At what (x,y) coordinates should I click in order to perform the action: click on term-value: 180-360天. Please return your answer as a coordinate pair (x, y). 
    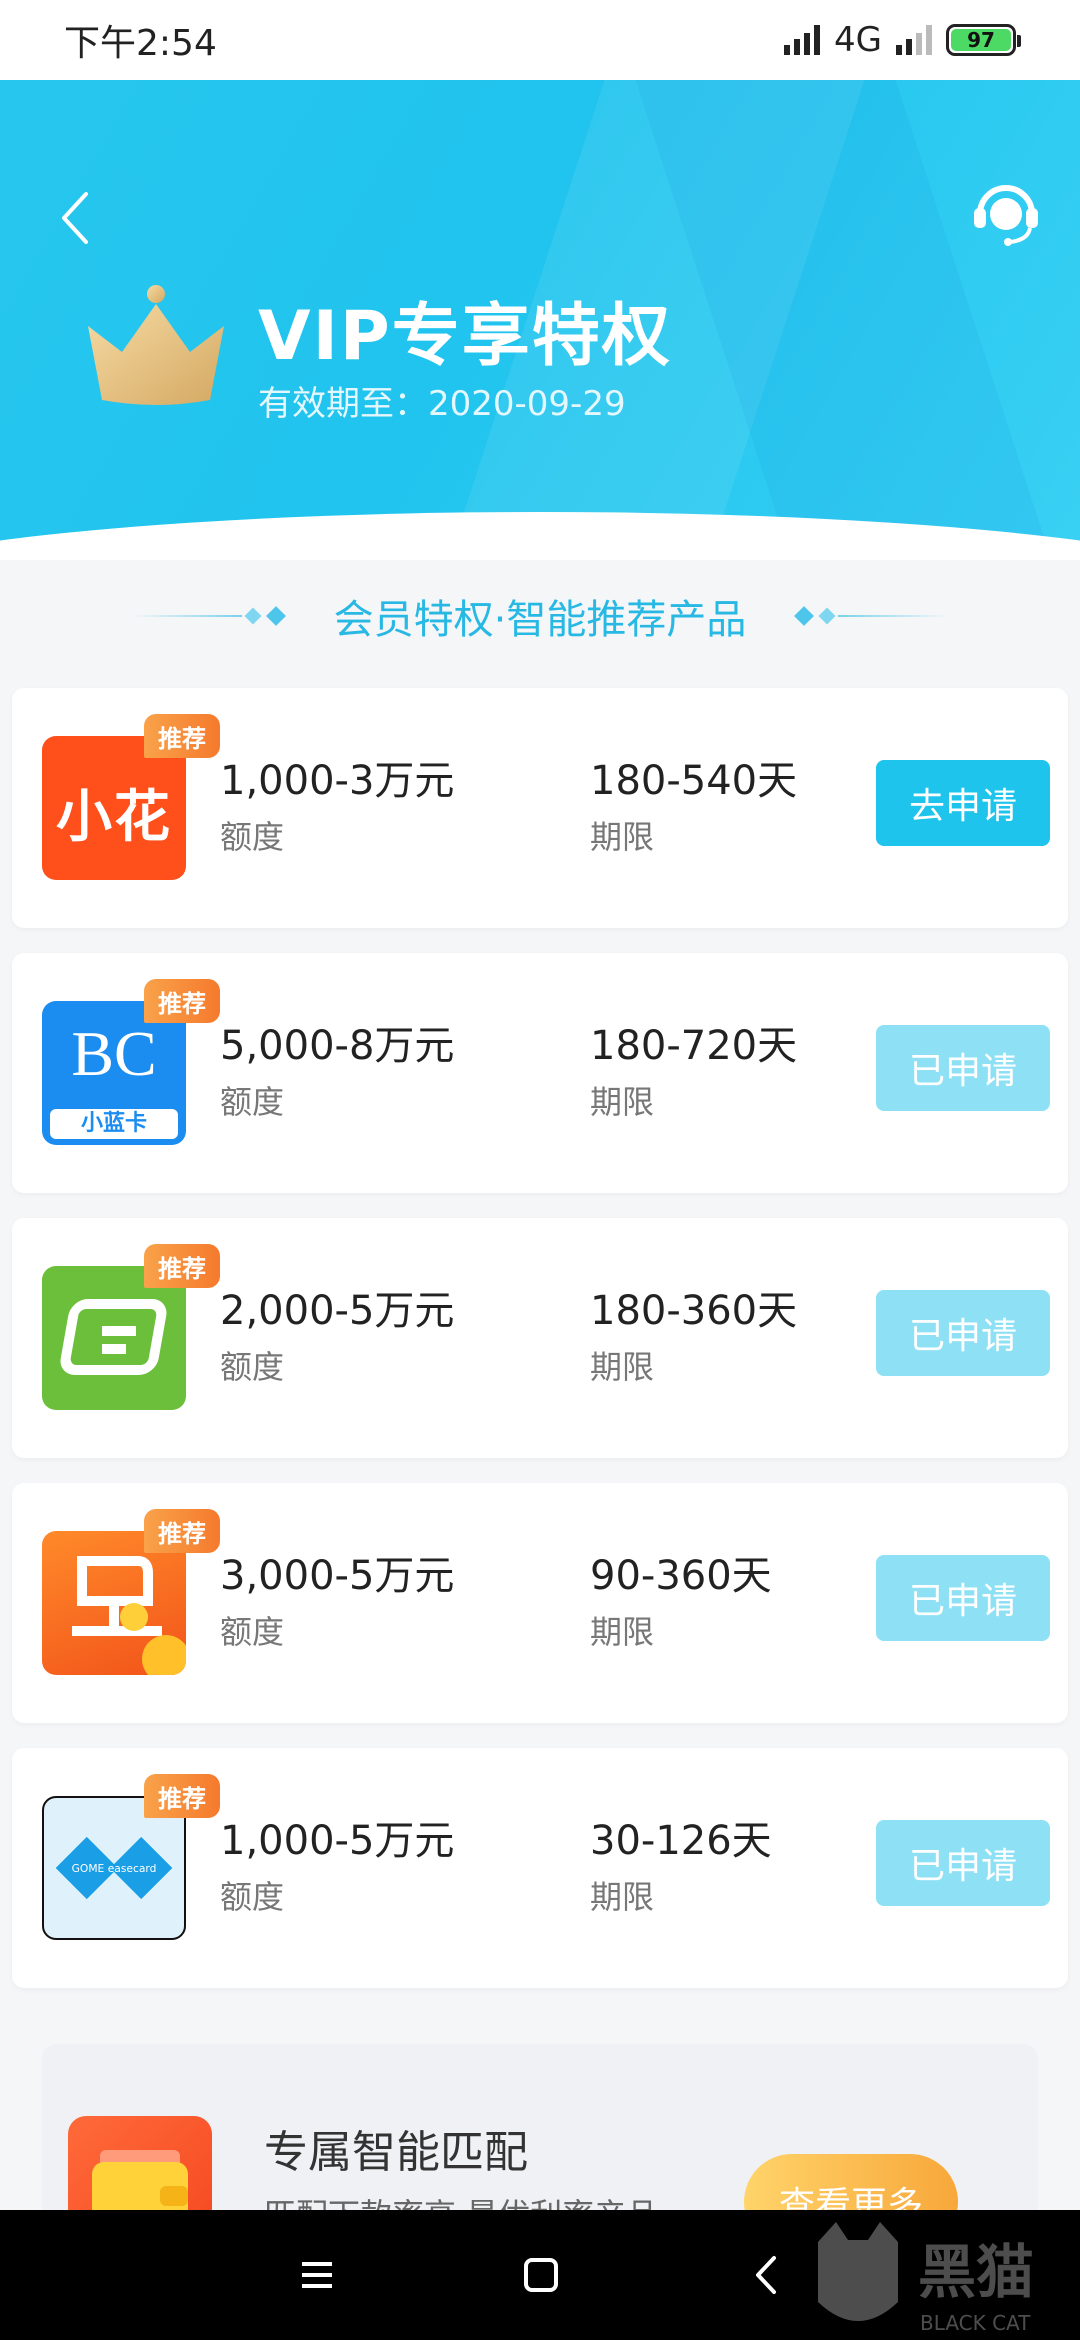
    Looking at the image, I should click on (694, 1311).